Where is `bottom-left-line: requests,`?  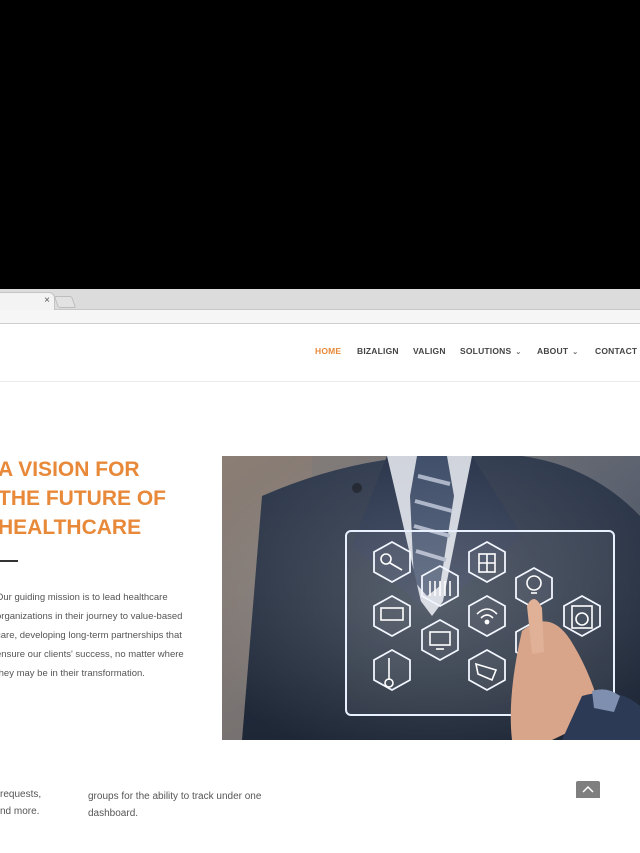
bottom-left-line: requests, is located at coordinates (21, 794).